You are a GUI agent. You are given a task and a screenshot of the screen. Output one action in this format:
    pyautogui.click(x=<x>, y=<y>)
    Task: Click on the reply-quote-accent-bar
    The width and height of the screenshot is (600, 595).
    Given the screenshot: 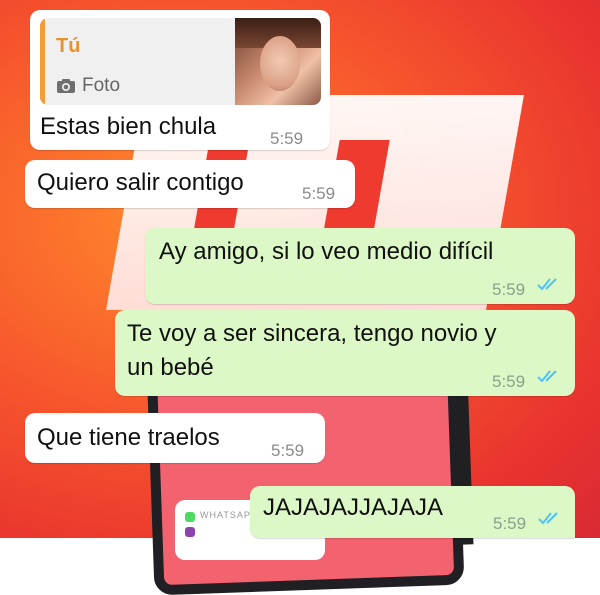 What is the action you would take?
    pyautogui.click(x=42, y=61)
    